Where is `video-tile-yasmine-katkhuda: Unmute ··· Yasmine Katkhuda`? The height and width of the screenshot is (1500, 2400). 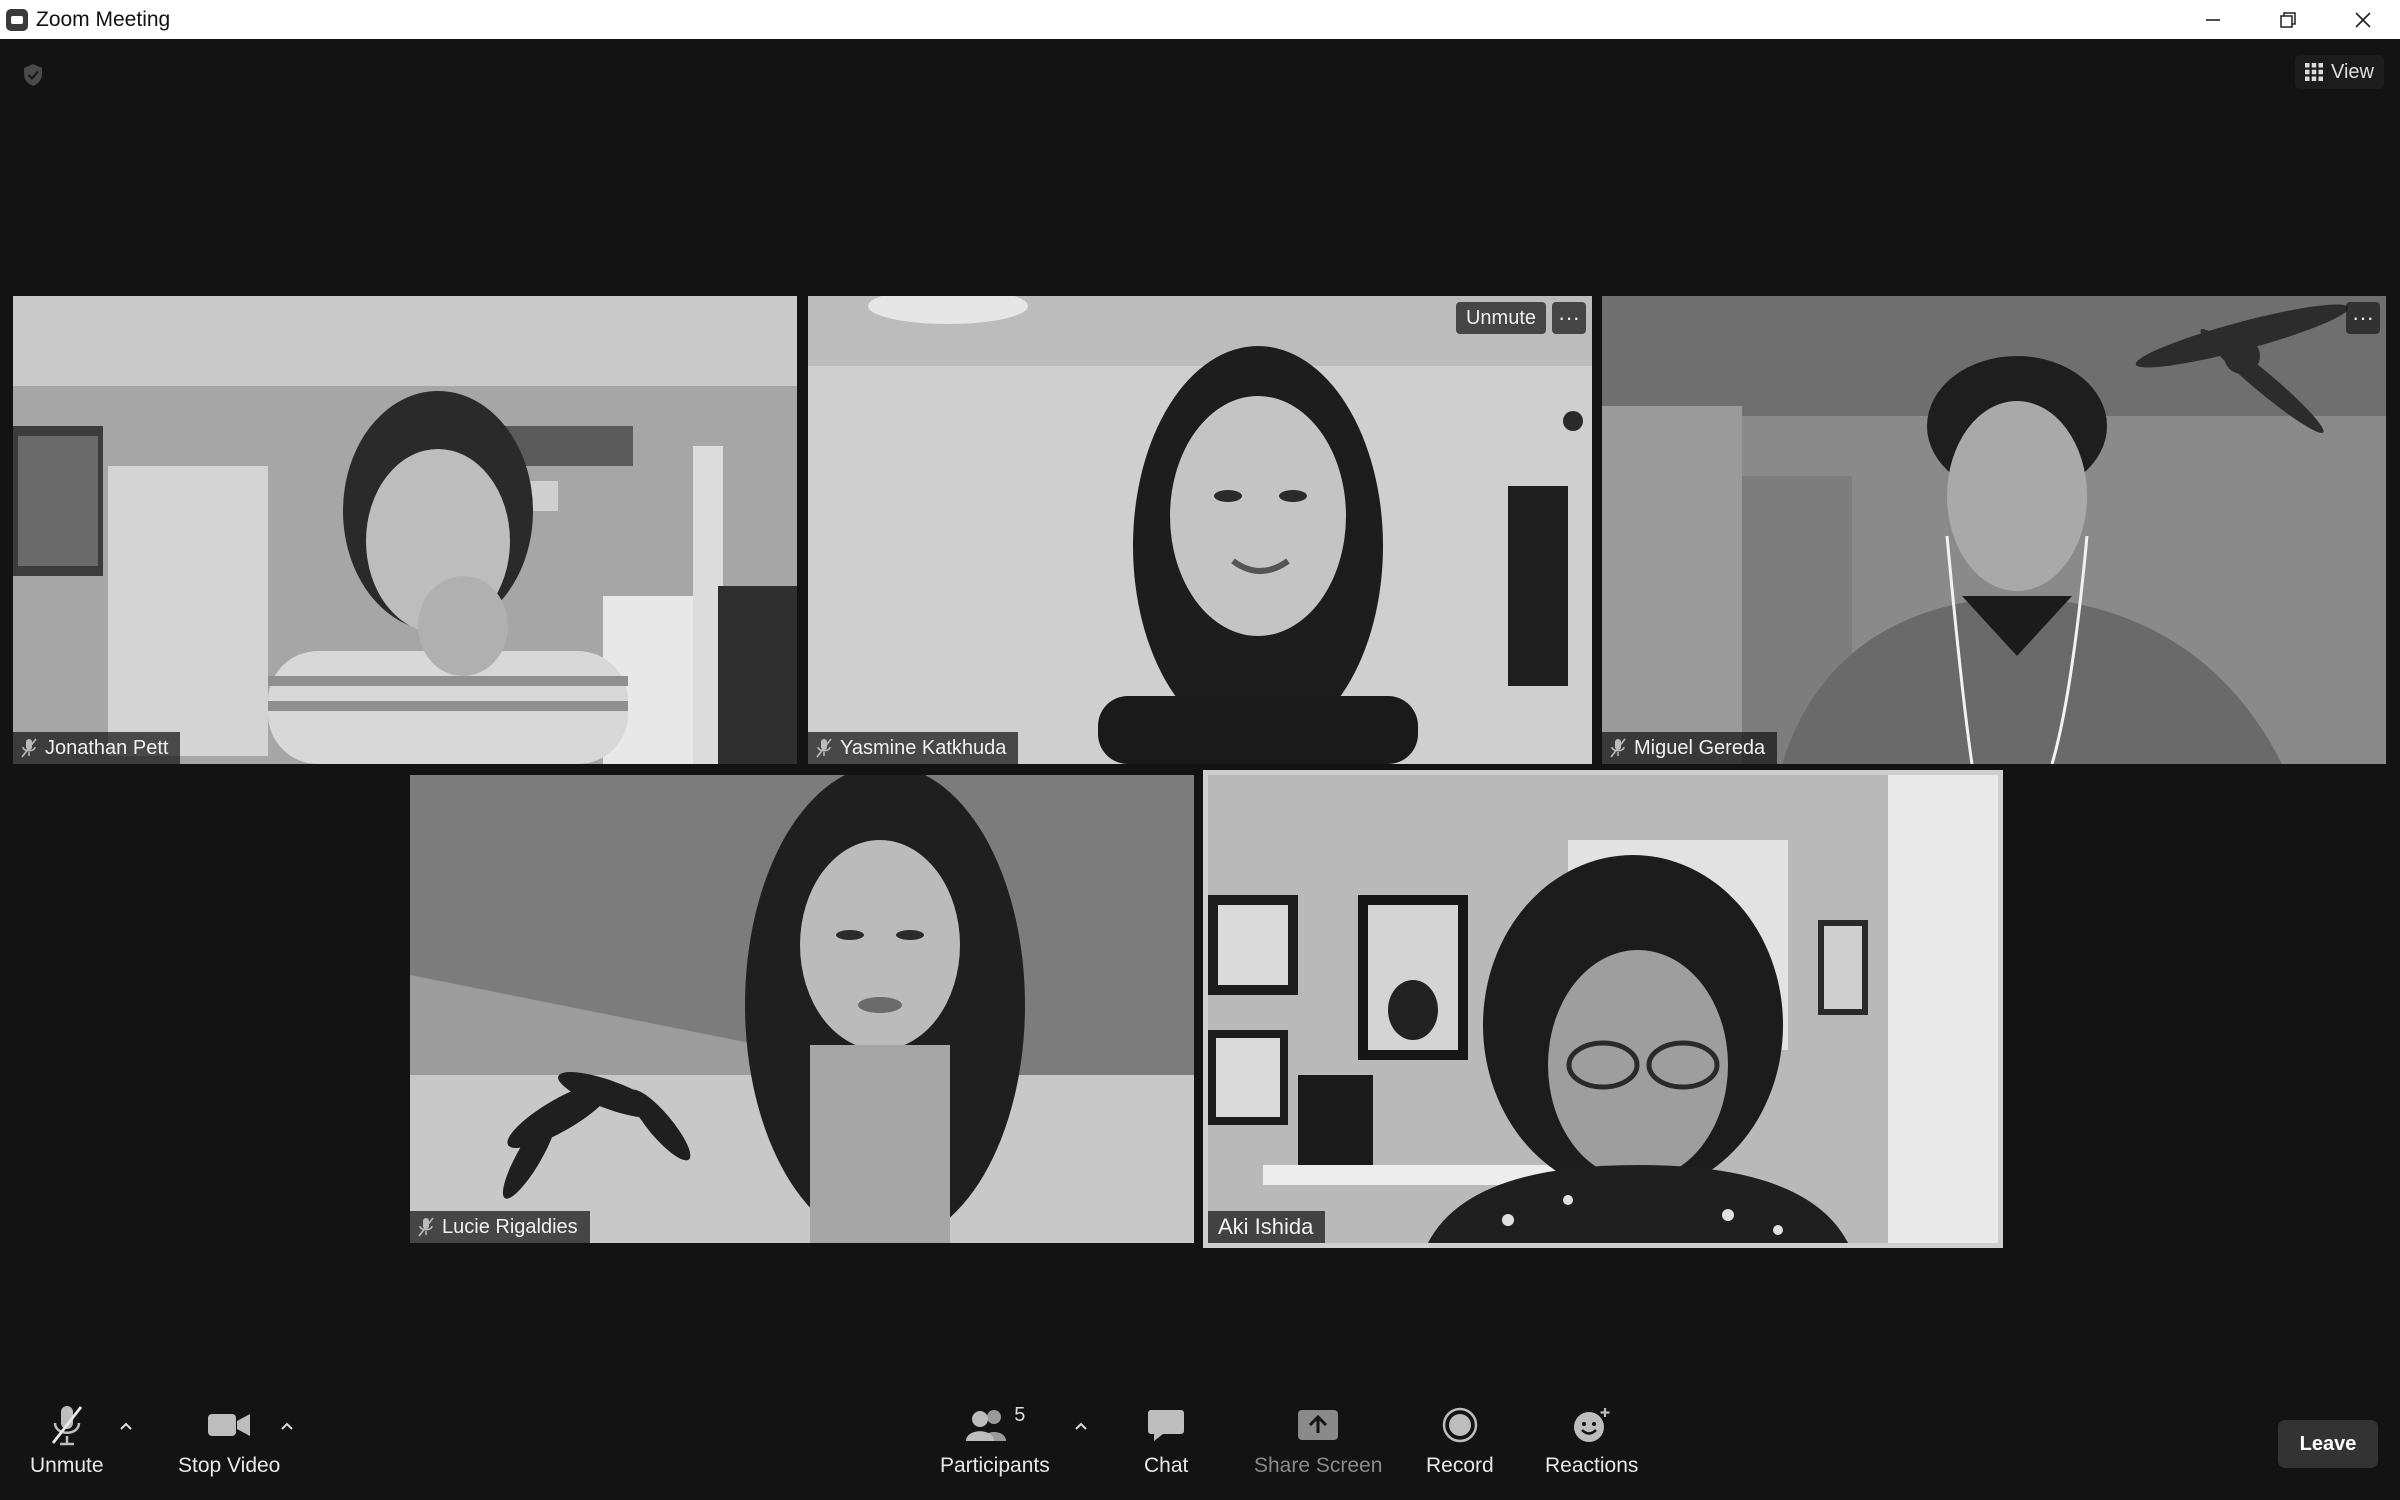
video-tile-yasmine-katkhuda: Unmute ··· Yasmine Katkhuda is located at coordinates (1200, 530).